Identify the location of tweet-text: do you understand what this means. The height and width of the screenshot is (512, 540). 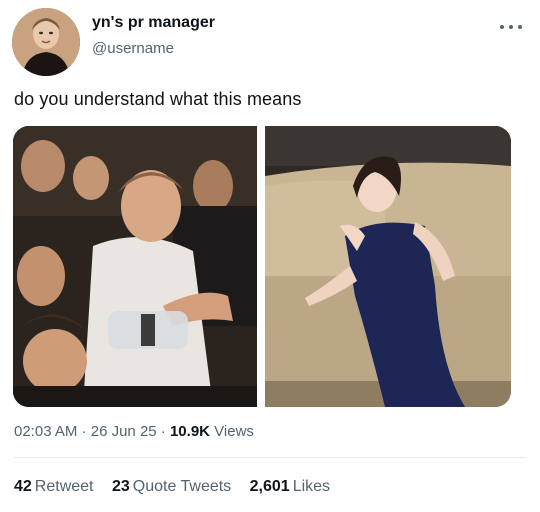
(158, 99).